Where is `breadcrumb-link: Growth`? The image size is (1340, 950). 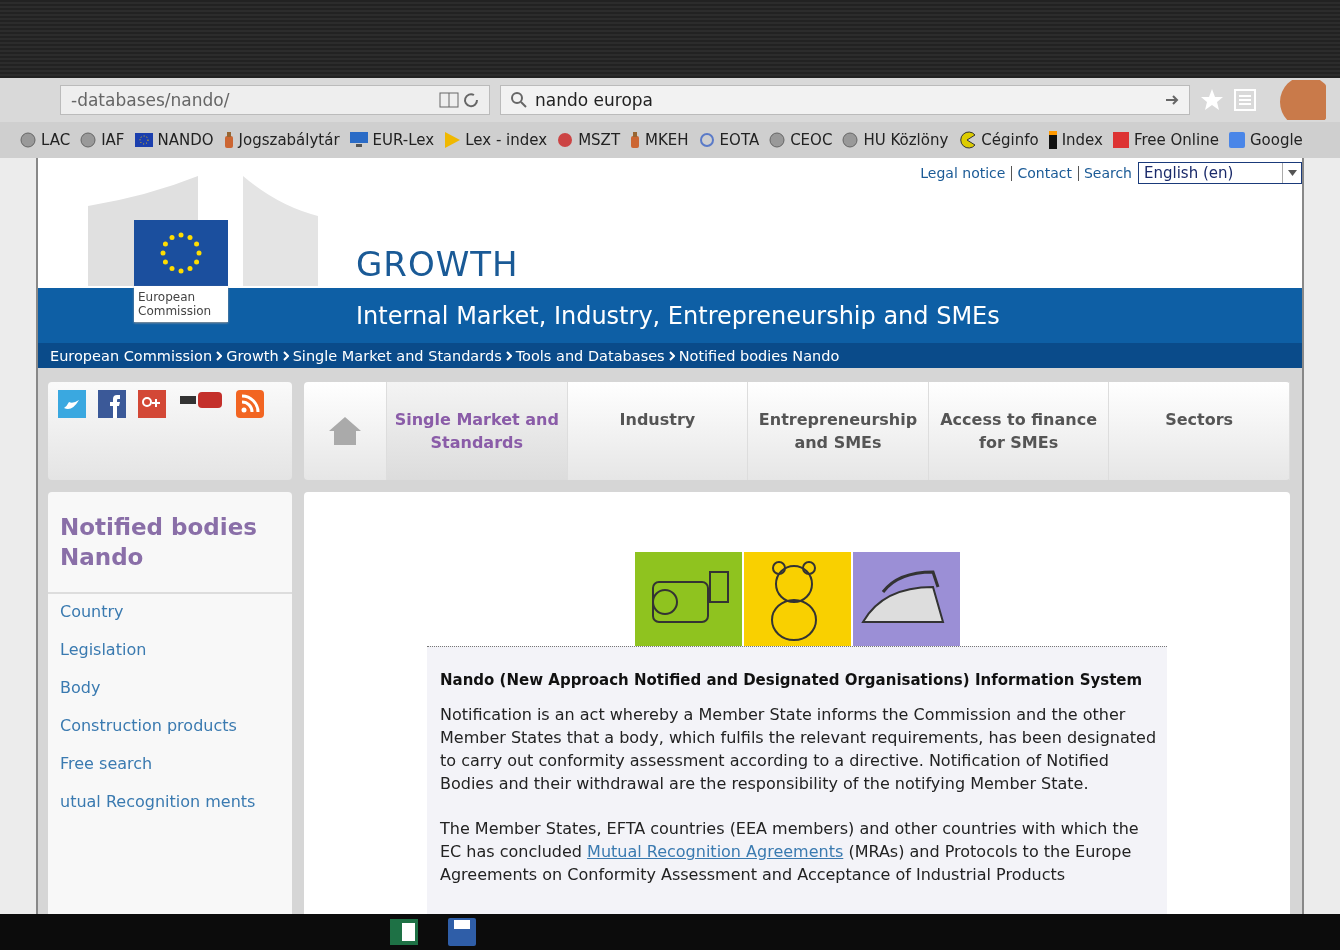 breadcrumb-link: Growth is located at coordinates (252, 355).